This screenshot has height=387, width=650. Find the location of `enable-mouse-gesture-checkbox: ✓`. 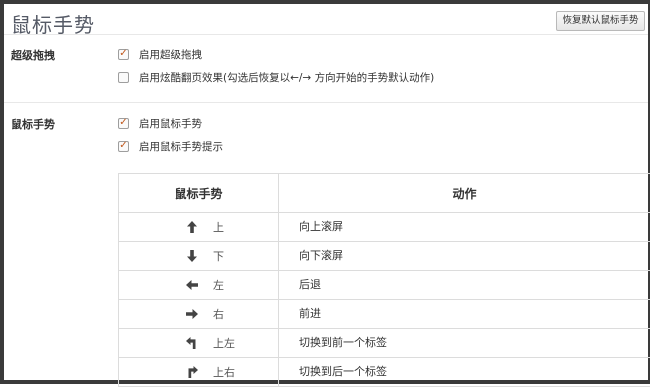

enable-mouse-gesture-checkbox: ✓ is located at coordinates (123, 123).